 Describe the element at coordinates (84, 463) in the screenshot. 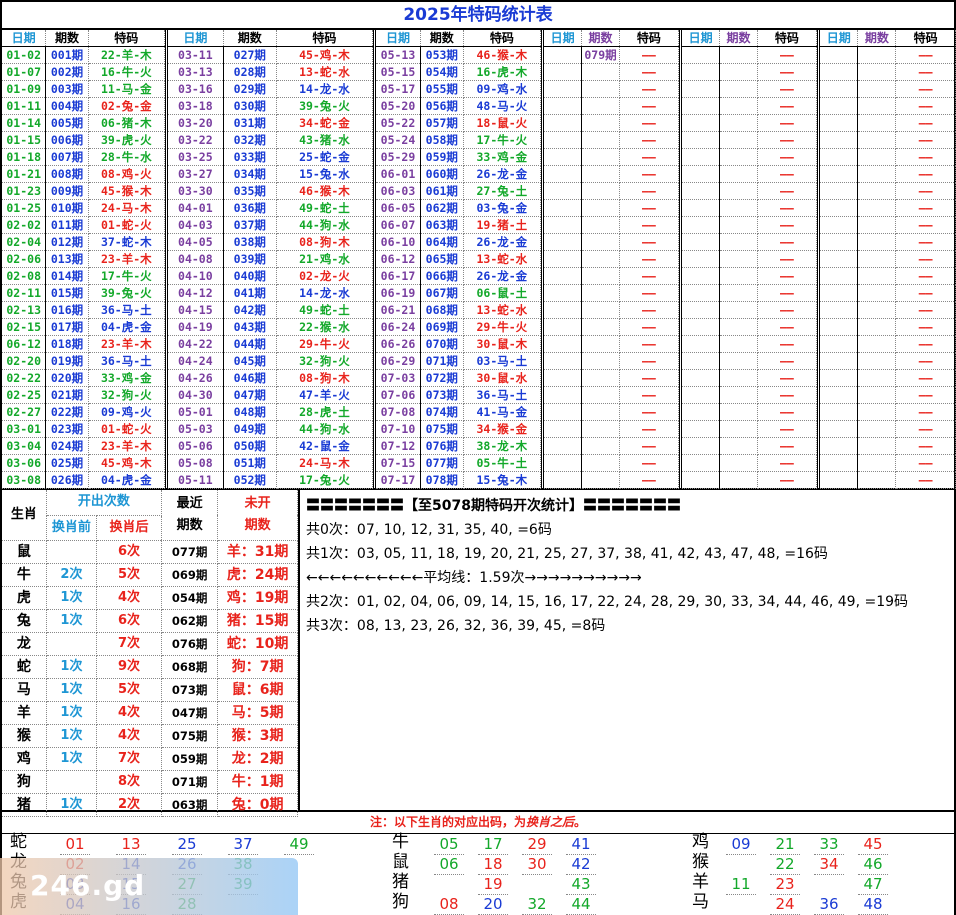

I see `draw-row: 03-06 025期 45-鸡-木` at that location.